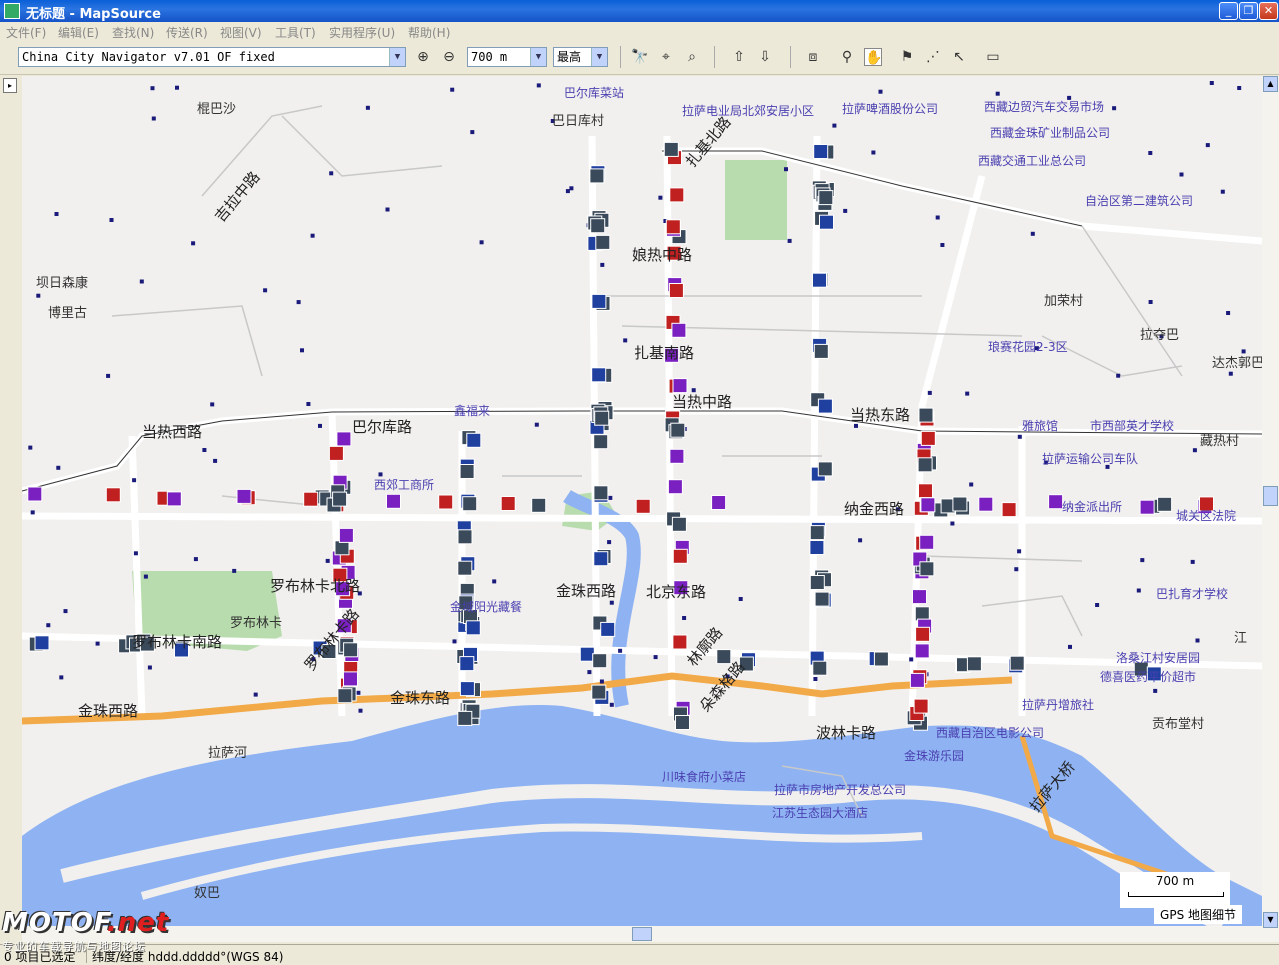 Image resolution: width=1279 pixels, height=965 pixels. What do you see at coordinates (241, 32) in the screenshot?
I see `menu-view: 视图(V)` at bounding box center [241, 32].